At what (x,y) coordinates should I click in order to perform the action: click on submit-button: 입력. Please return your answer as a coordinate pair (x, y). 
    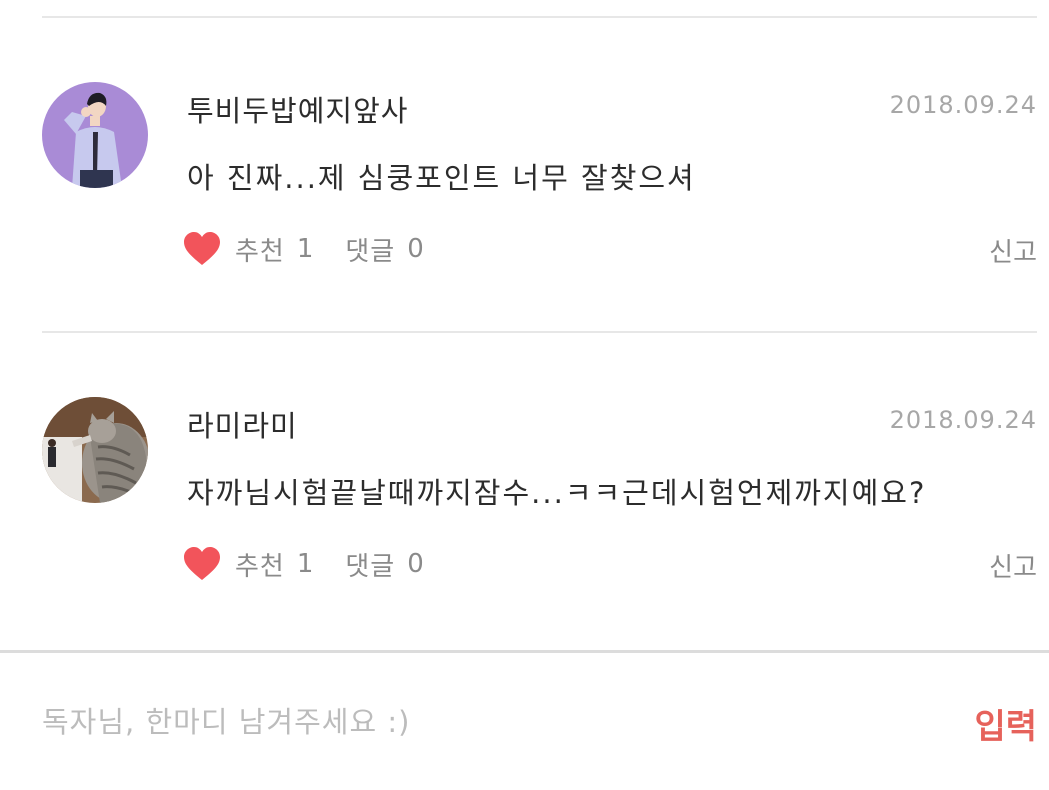
    Looking at the image, I should click on (1005, 723).